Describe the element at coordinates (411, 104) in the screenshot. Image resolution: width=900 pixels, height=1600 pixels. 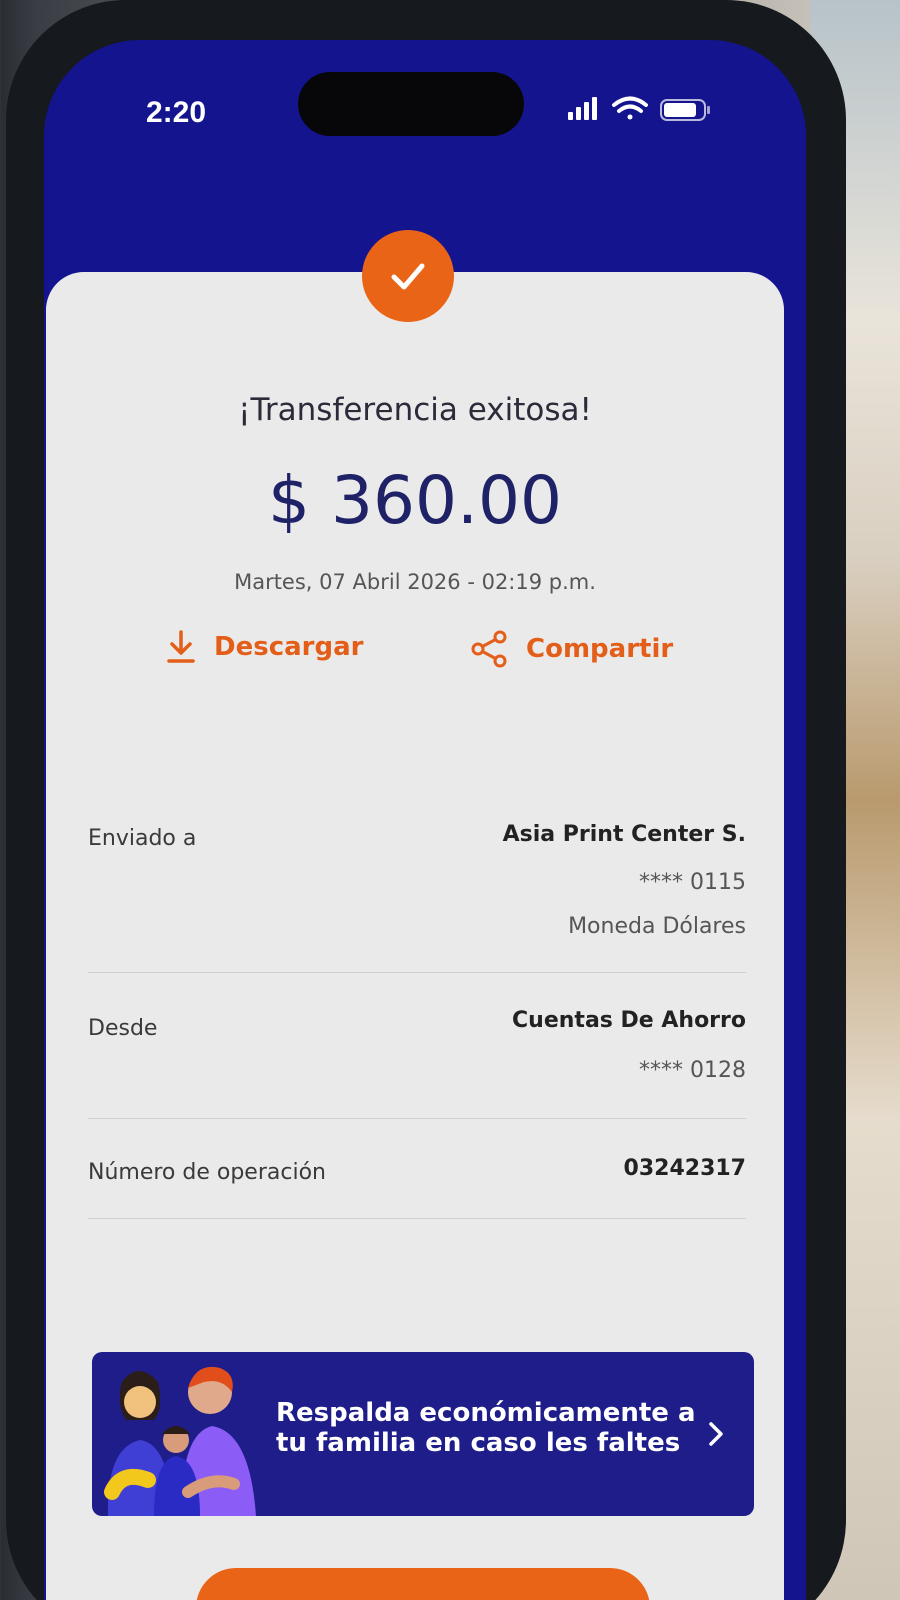
I see `dynamic-island` at that location.